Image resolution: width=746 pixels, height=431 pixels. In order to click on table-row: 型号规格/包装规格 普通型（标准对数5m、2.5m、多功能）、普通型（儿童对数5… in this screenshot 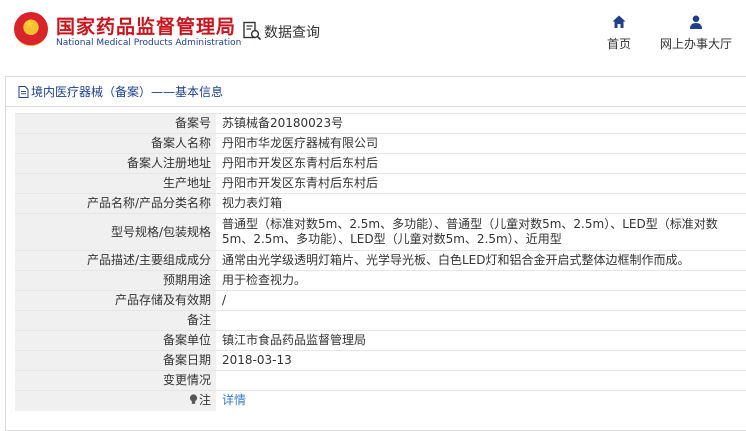, I will do `click(380, 232)`.